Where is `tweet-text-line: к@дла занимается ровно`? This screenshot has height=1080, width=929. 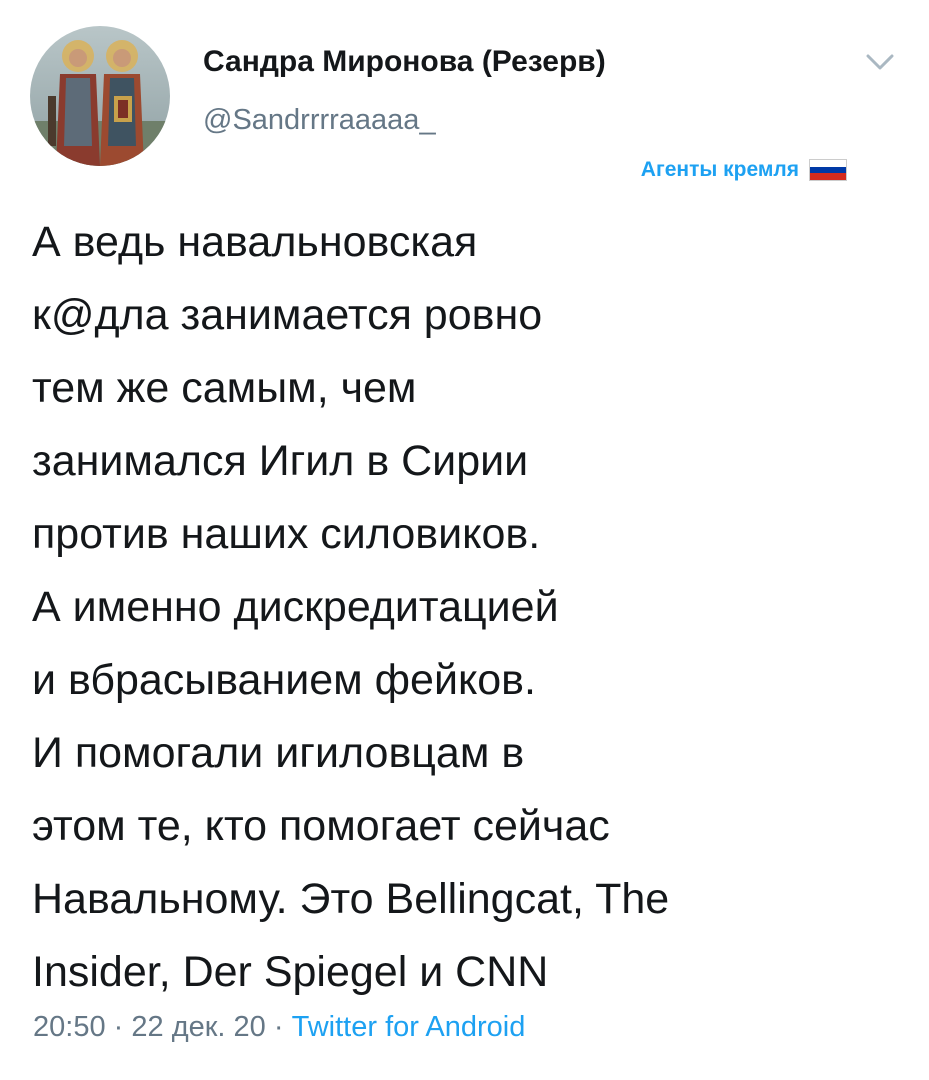 tweet-text-line: к@дла занимается ровно is located at coordinates (287, 315).